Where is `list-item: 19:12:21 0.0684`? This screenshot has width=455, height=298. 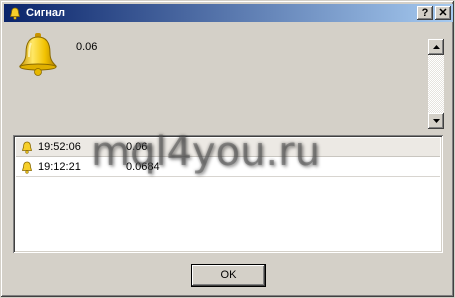
list-item: 19:12:21 0.0684 is located at coordinates (228, 167).